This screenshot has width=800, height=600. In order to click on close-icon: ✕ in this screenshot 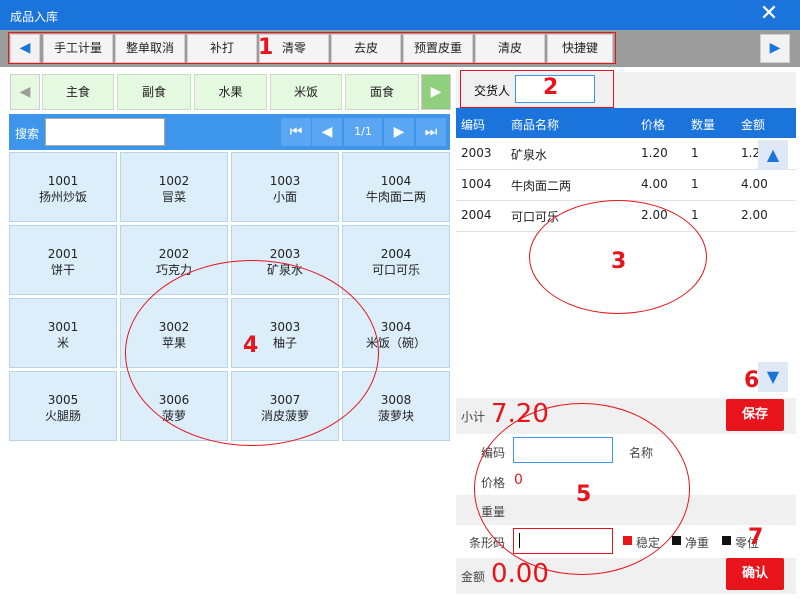, I will do `click(769, 15)`.